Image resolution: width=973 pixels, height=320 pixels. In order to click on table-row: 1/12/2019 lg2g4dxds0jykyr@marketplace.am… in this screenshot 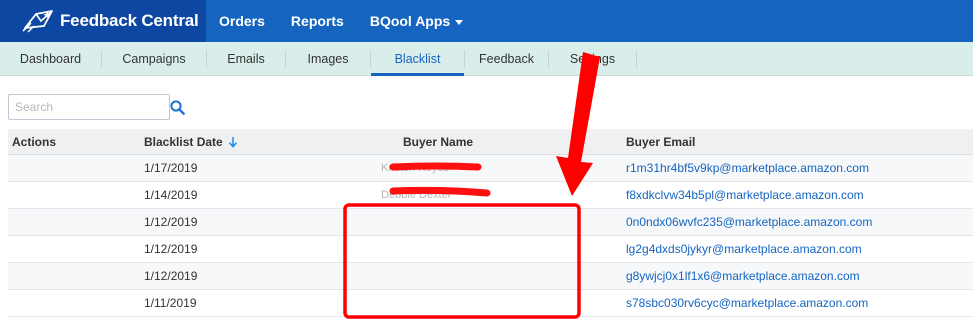, I will do `click(490, 249)`.